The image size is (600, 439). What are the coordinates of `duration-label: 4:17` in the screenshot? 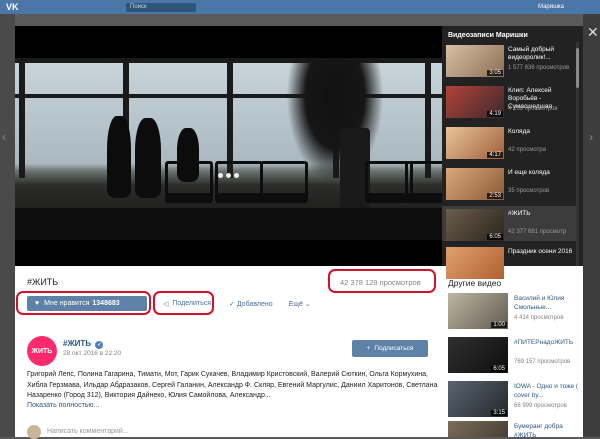 It's located at (495, 155).